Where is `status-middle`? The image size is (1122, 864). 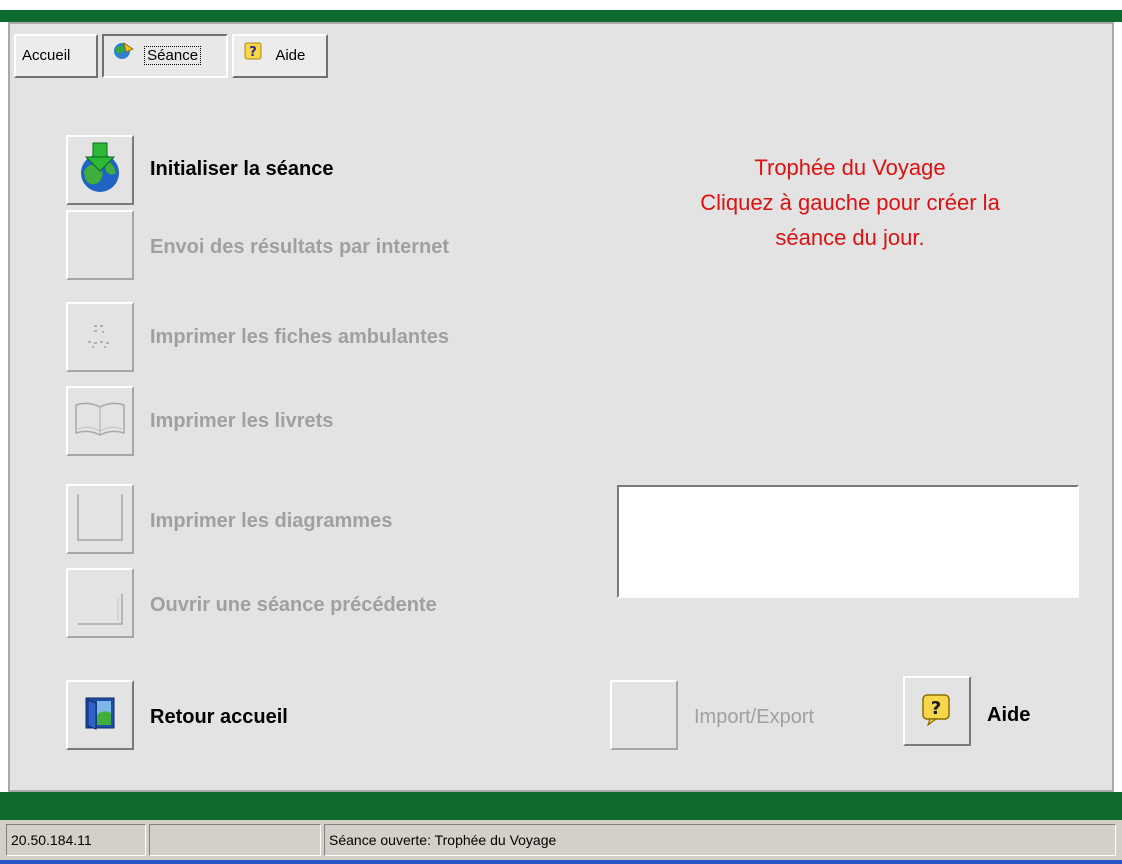 status-middle is located at coordinates (235, 840).